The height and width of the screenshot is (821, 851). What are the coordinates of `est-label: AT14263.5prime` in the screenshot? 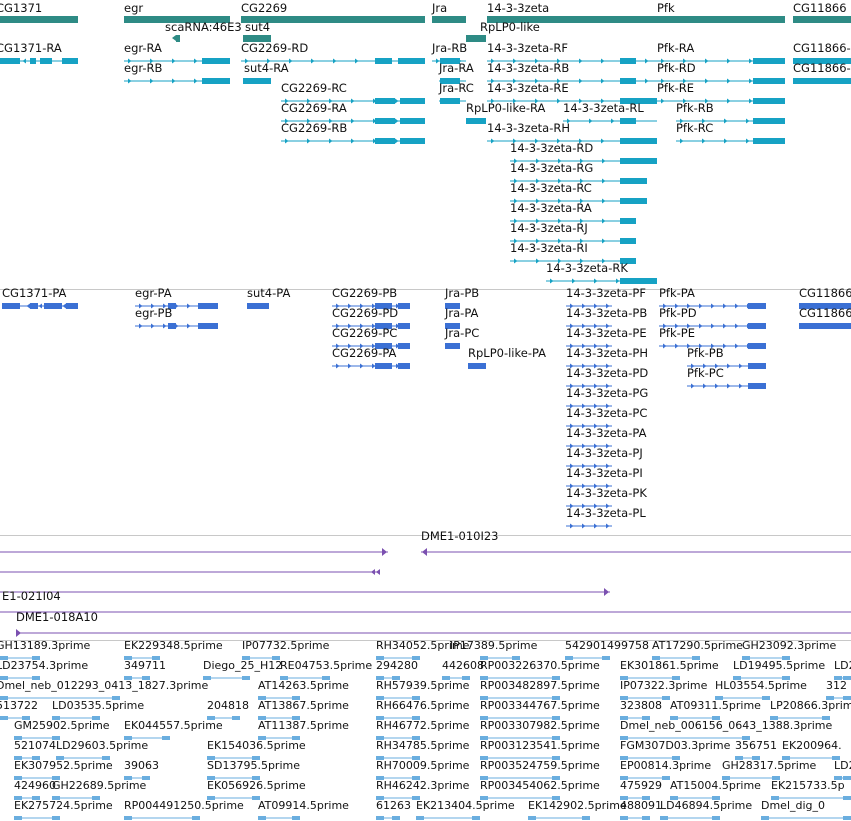 It's located at (303, 685).